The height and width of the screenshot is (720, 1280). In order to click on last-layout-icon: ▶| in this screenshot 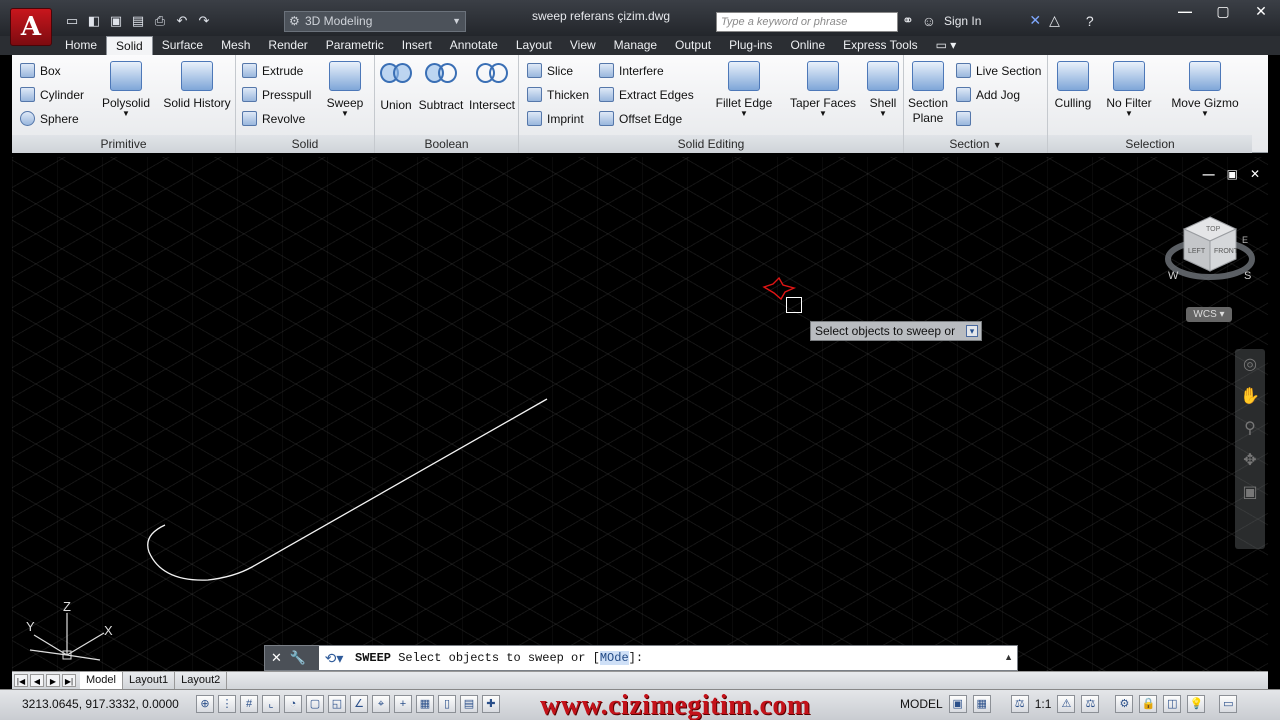, I will do `click(69, 680)`.